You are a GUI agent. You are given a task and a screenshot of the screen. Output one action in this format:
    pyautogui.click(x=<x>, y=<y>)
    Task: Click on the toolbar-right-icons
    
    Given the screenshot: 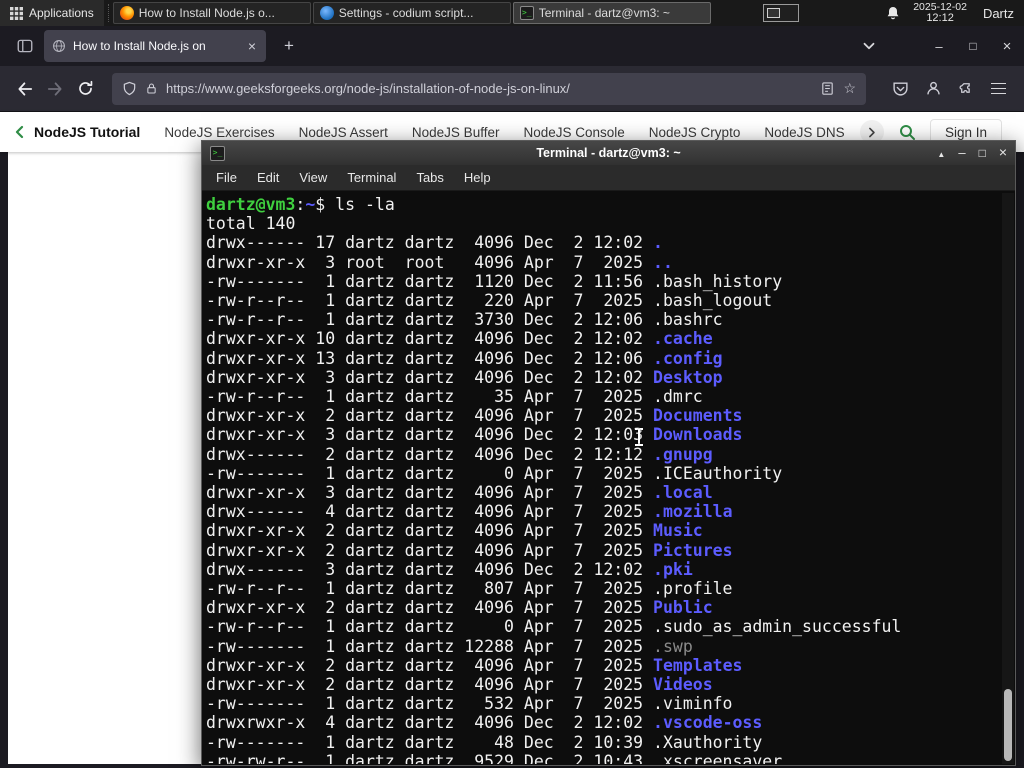 What is the action you would take?
    pyautogui.click(x=946, y=88)
    